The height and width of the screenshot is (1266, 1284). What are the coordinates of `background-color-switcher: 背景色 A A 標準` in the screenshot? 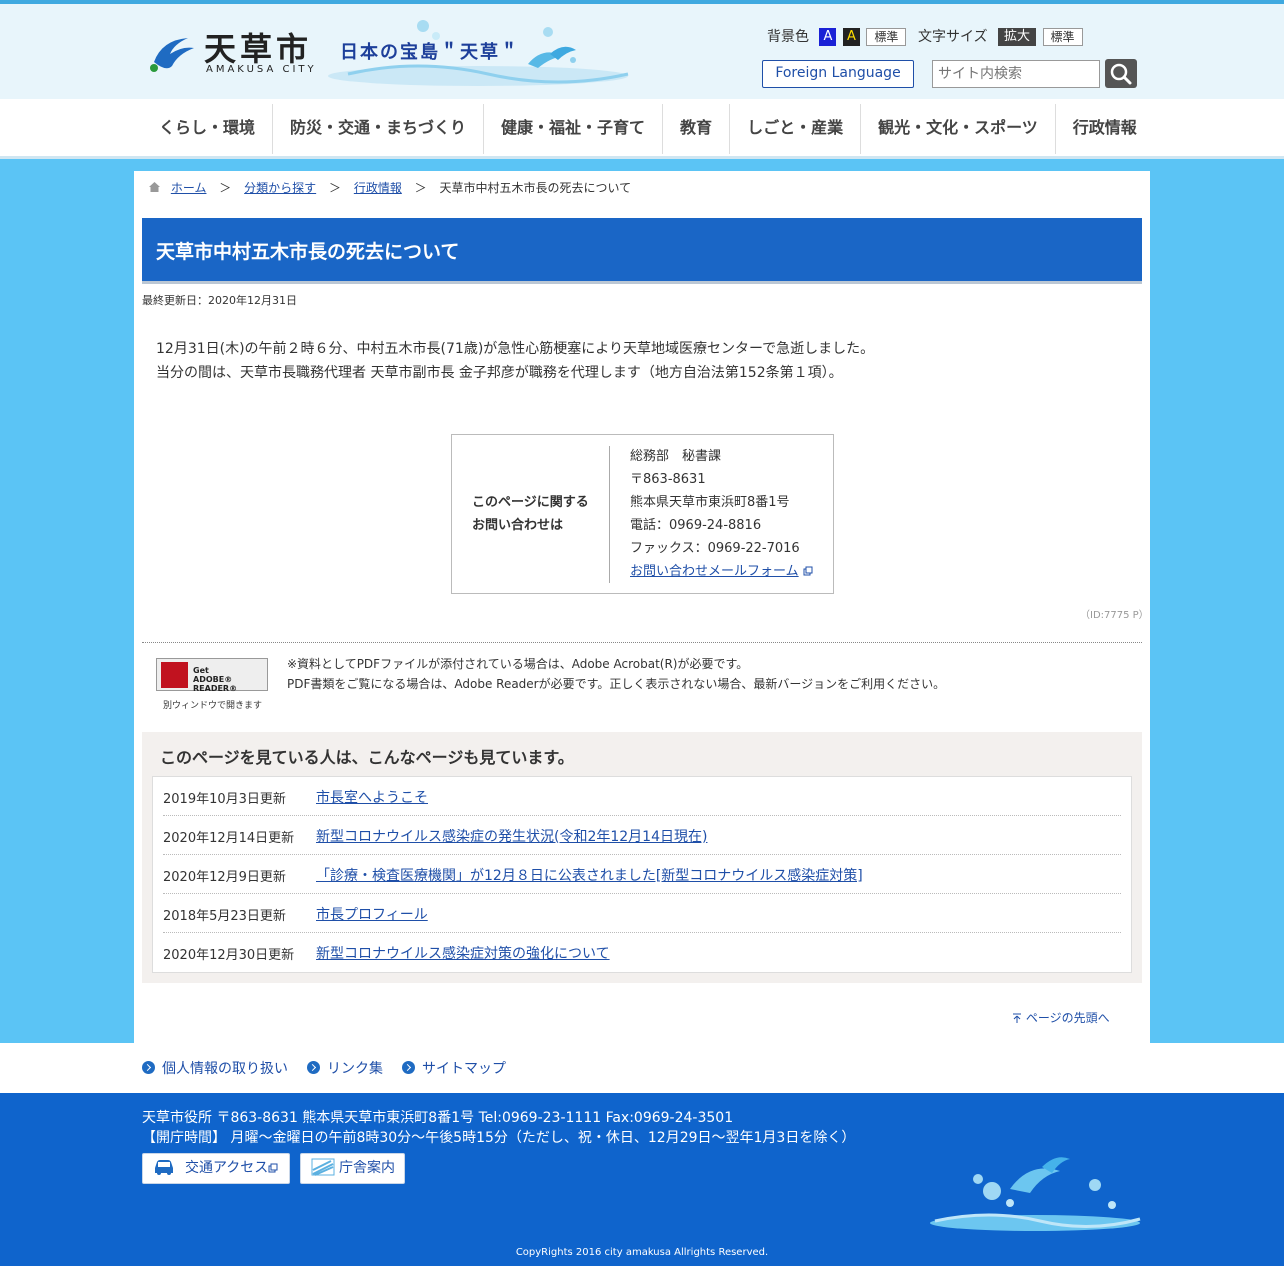 It's located at (837, 36).